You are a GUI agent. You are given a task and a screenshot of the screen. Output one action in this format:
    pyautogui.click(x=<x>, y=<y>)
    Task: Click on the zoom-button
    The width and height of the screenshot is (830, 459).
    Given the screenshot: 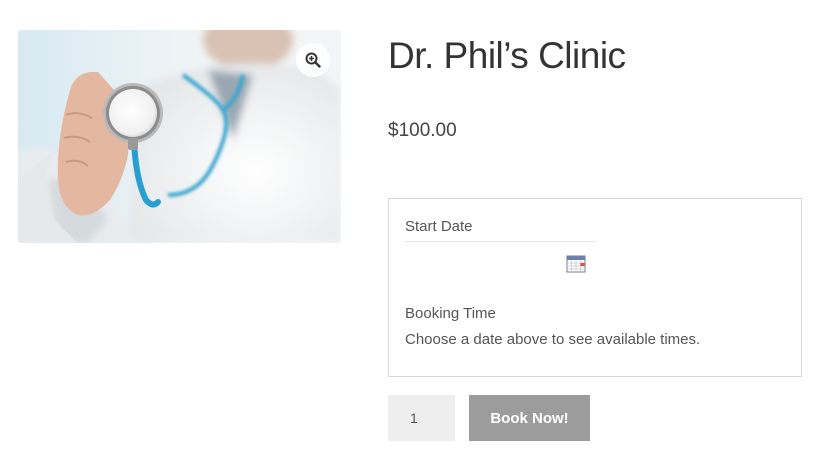 What is the action you would take?
    pyautogui.click(x=313, y=60)
    